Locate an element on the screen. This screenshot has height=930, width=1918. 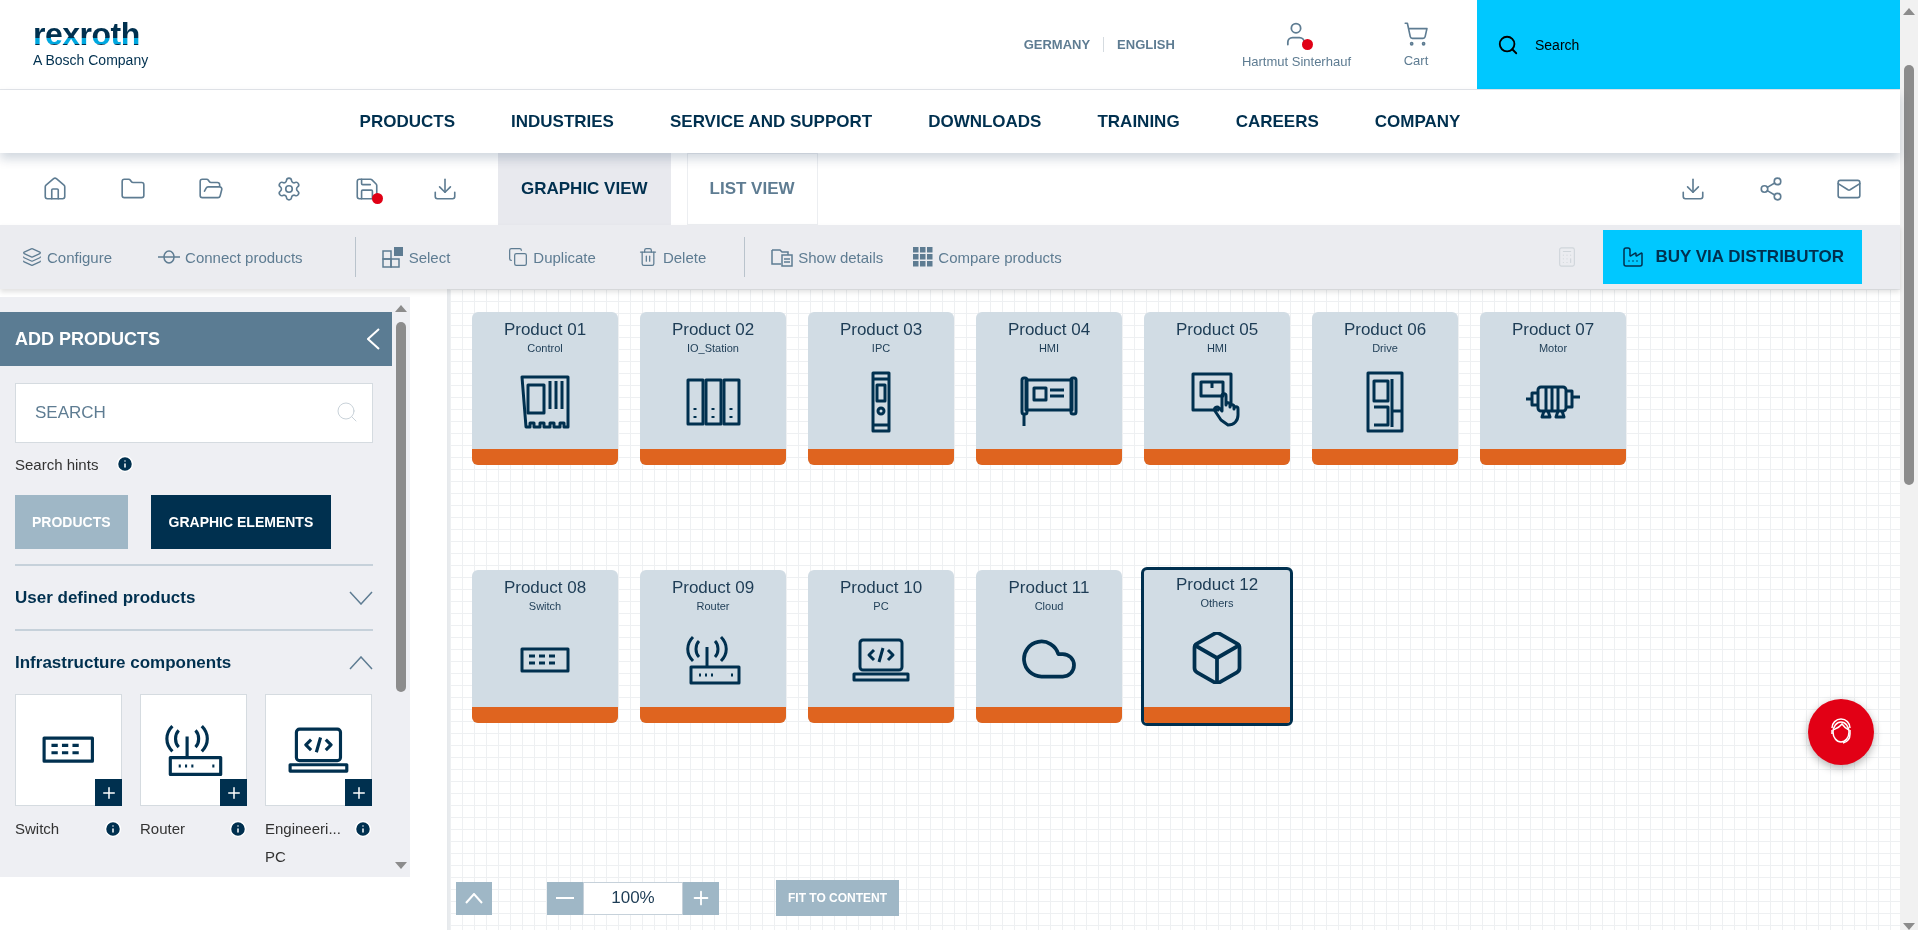
cube-icon is located at coordinates (1217, 658).